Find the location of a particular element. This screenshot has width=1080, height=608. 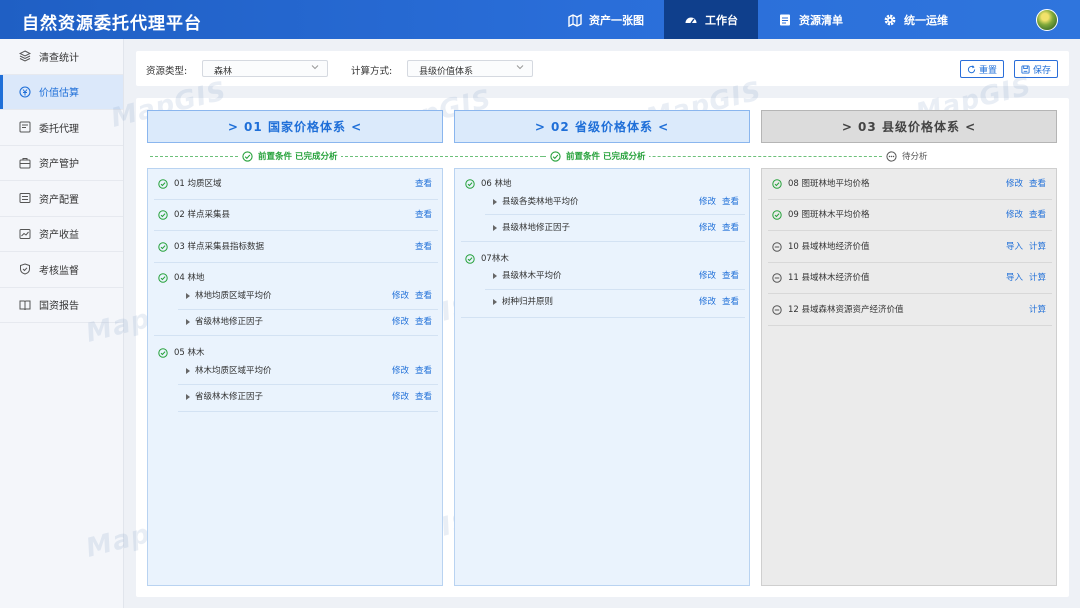

sidebar-item-income: 资产收益 is located at coordinates (61, 234).